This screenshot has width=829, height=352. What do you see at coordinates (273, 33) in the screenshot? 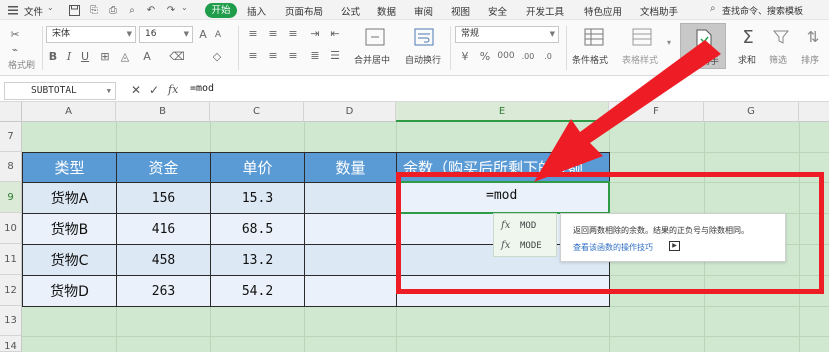
I see `align-middle-icon: ≡` at bounding box center [273, 33].